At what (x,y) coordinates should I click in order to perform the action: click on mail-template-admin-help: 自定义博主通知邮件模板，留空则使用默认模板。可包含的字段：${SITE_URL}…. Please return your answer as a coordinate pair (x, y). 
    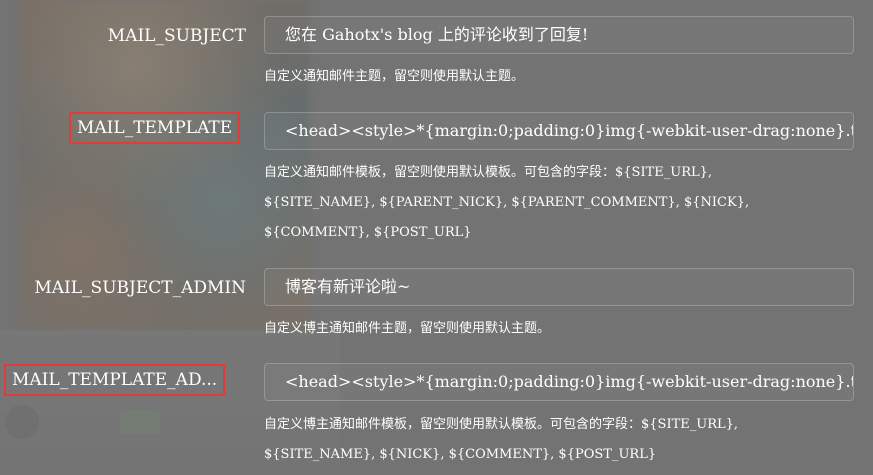
    Looking at the image, I should click on (564, 440).